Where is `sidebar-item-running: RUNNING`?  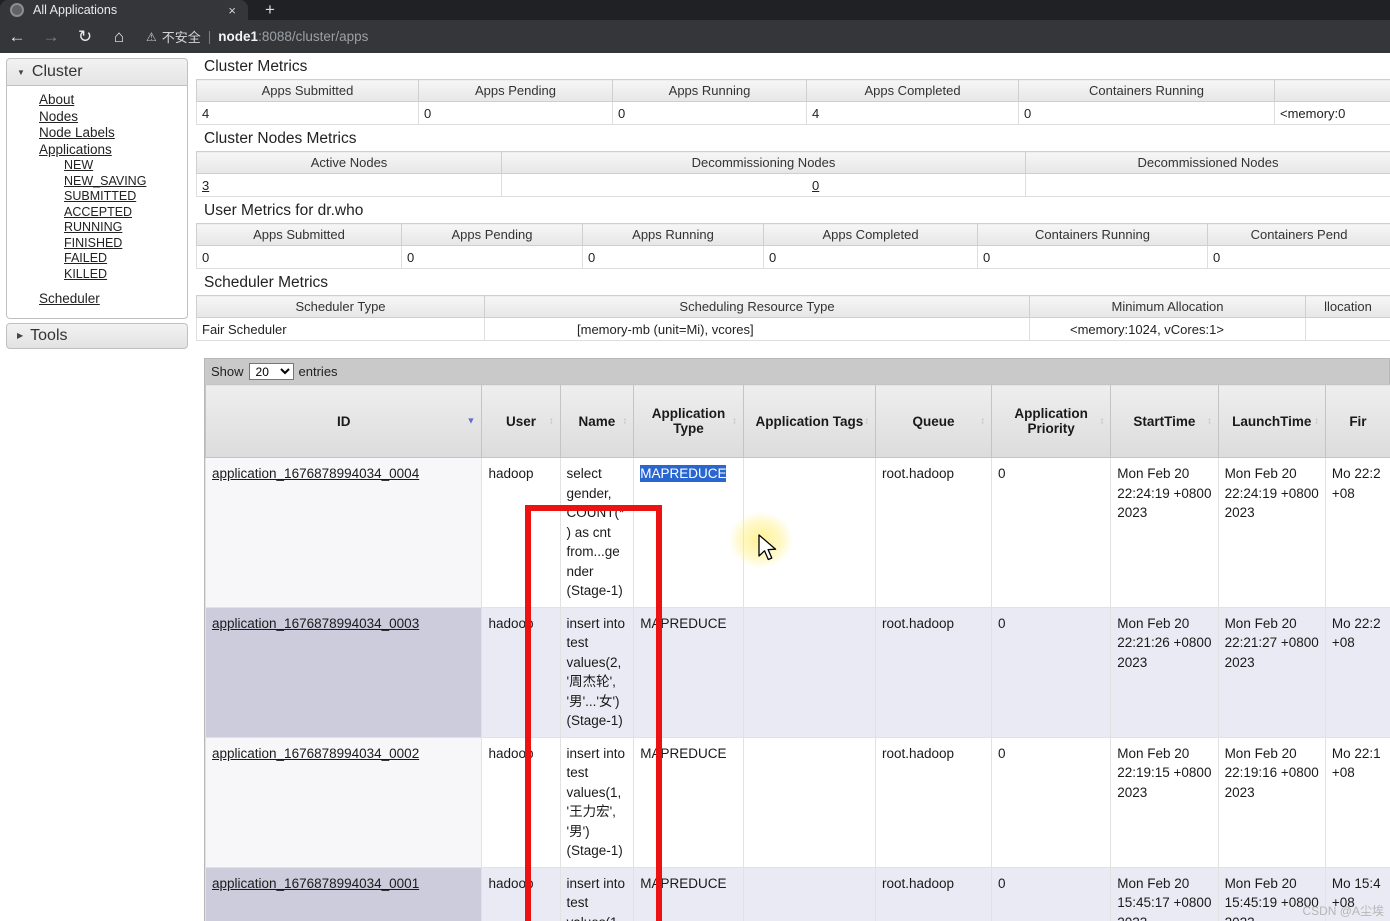 sidebar-item-running: RUNNING is located at coordinates (97, 228).